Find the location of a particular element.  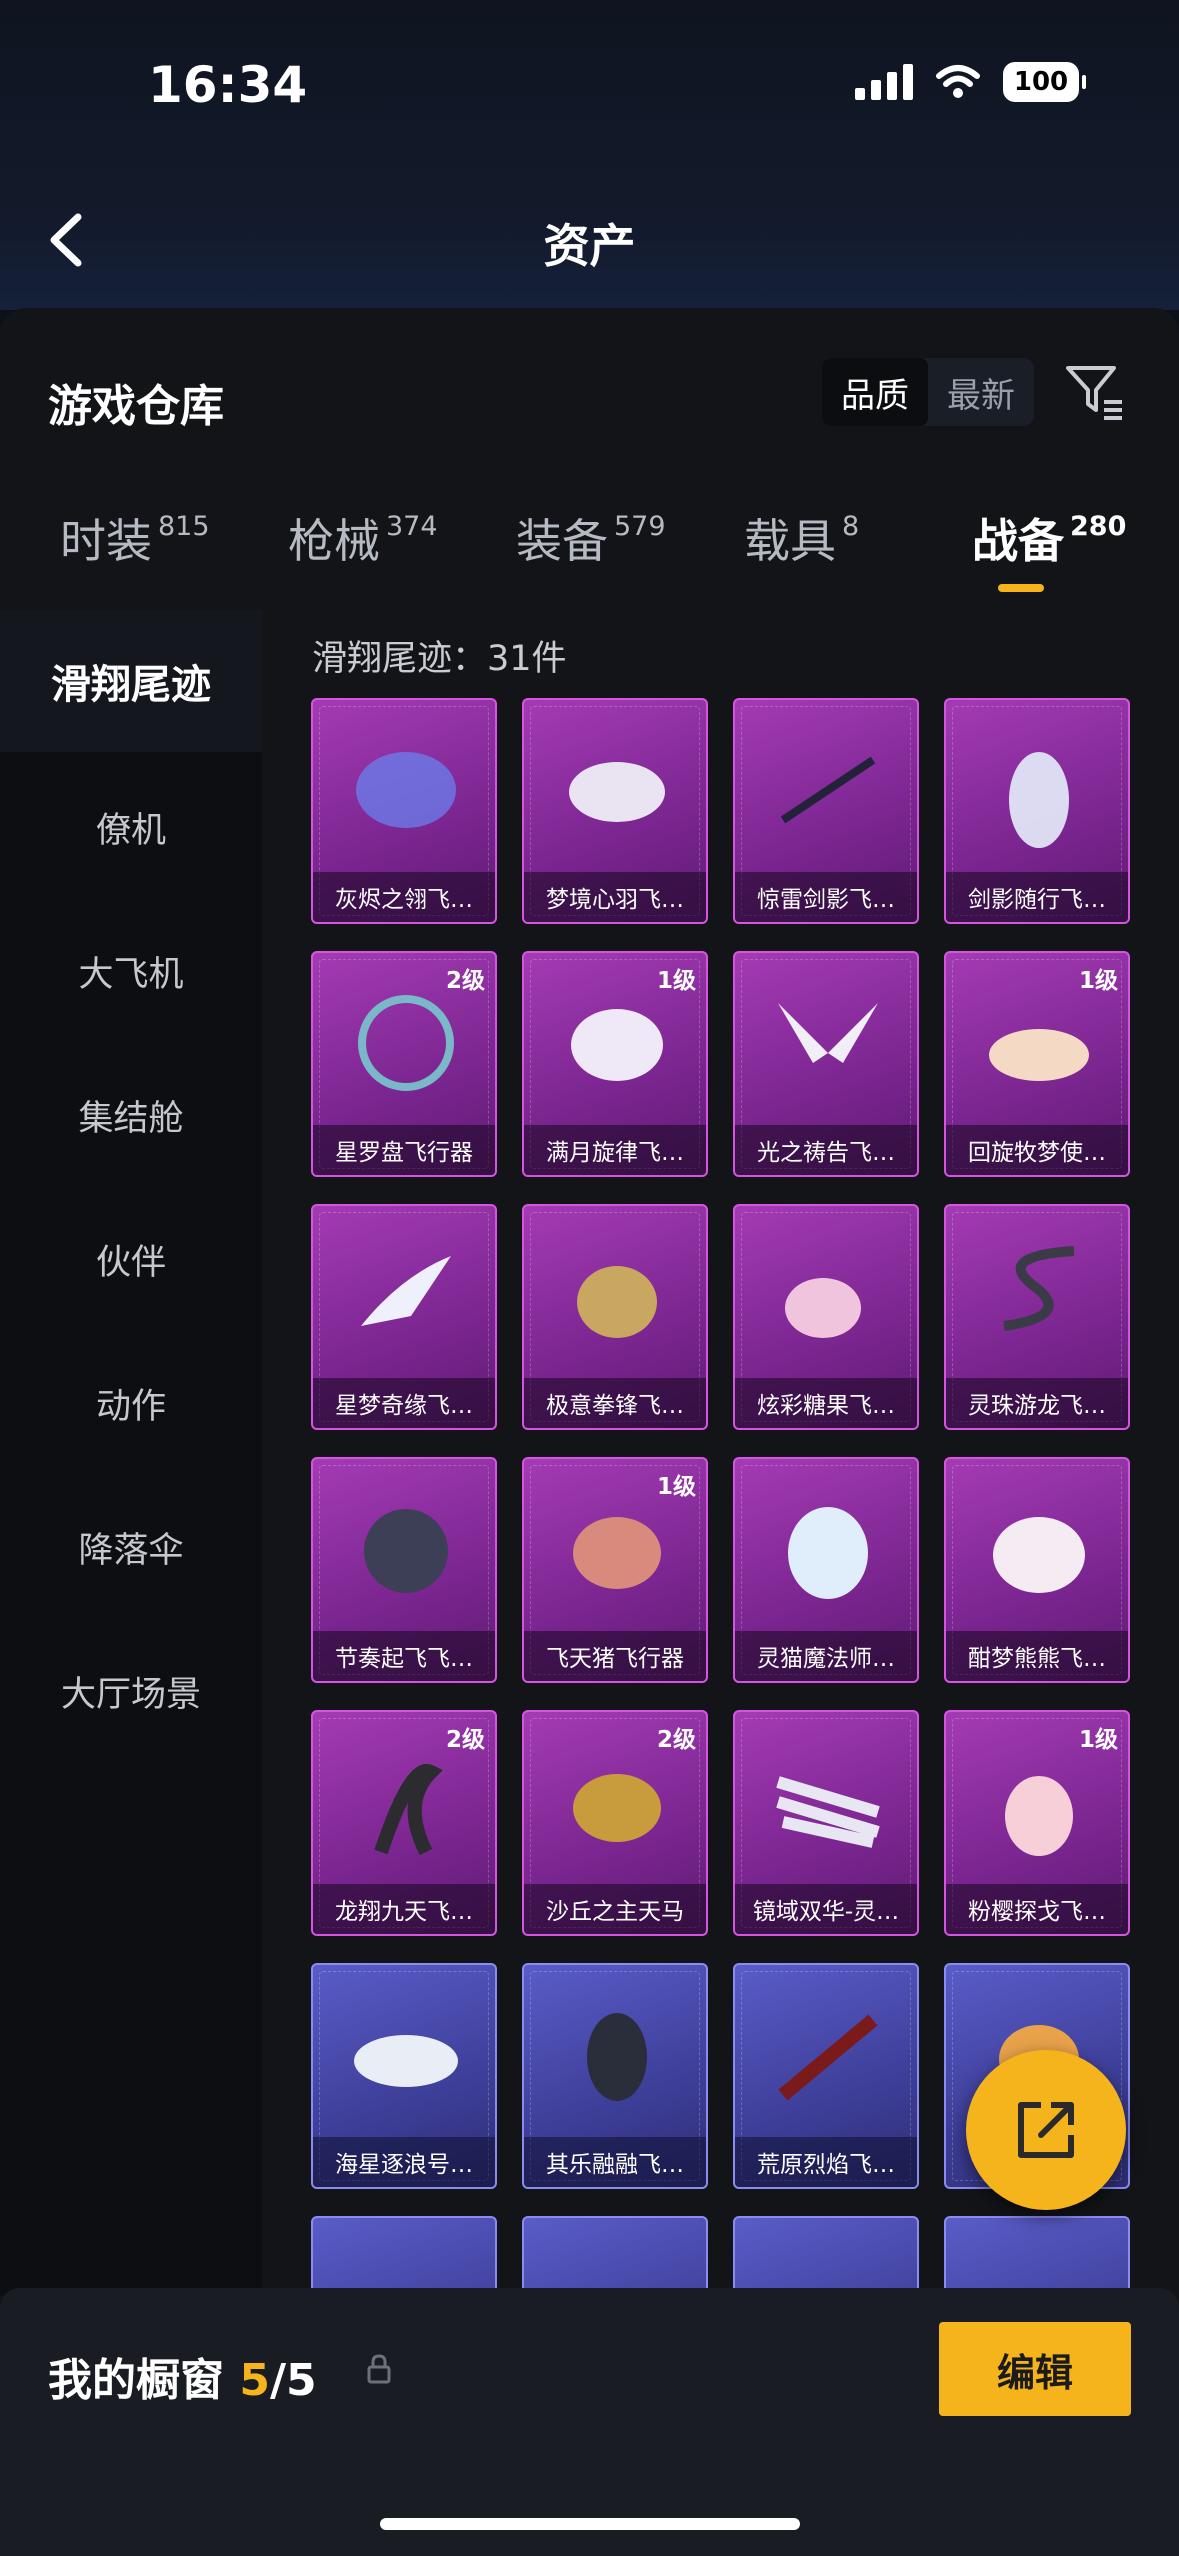

edit-button: 编辑 is located at coordinates (1035, 2369).